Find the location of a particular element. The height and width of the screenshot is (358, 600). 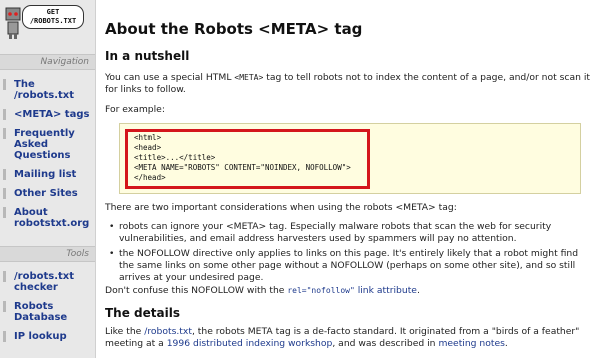

intro-code: <META> is located at coordinates (249, 77).